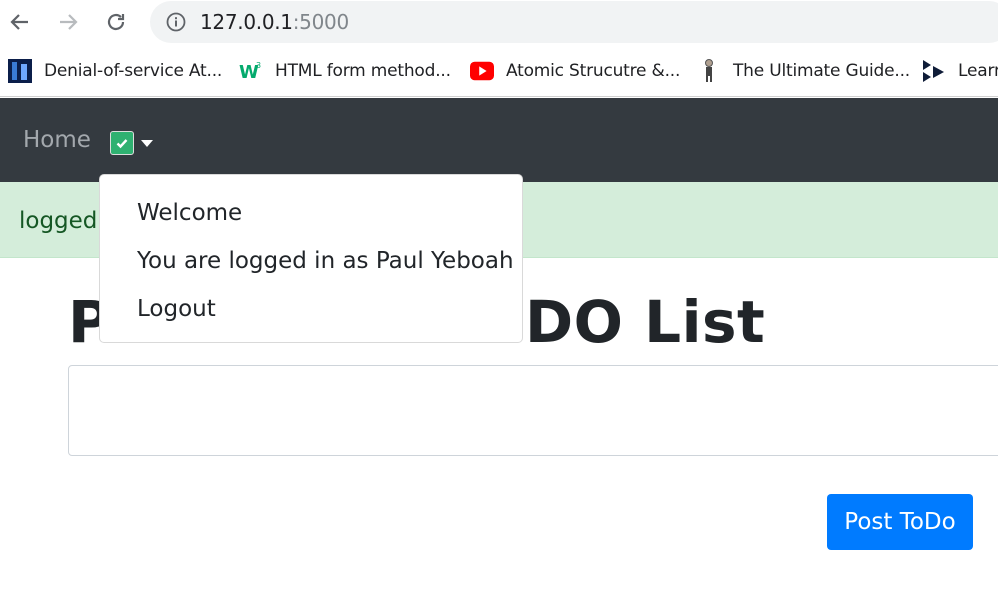  Describe the element at coordinates (499, 140) in the screenshot. I see `app-navbar: Home` at that location.